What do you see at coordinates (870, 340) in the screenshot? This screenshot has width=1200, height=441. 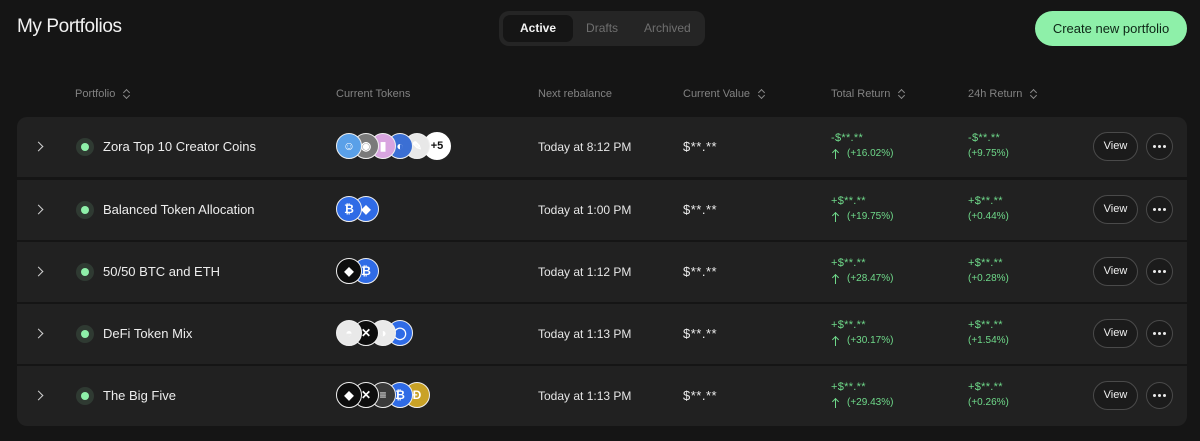 I see `total-return-percent-value: (+30.17%)` at bounding box center [870, 340].